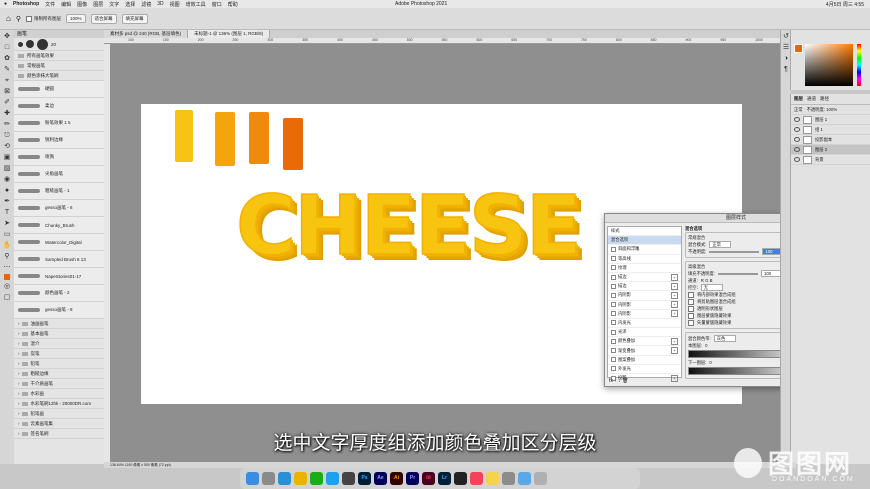 This screenshot has height=489, width=870. Describe the element at coordinates (82, 4) in the screenshot. I see `menu-image: 图像` at that location.